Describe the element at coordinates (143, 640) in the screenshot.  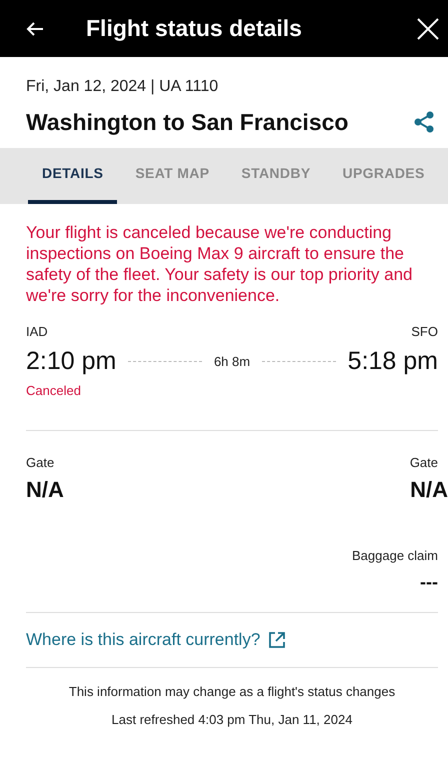
I see `aircraft-location-link: Where is this aircraft currently?` at that location.